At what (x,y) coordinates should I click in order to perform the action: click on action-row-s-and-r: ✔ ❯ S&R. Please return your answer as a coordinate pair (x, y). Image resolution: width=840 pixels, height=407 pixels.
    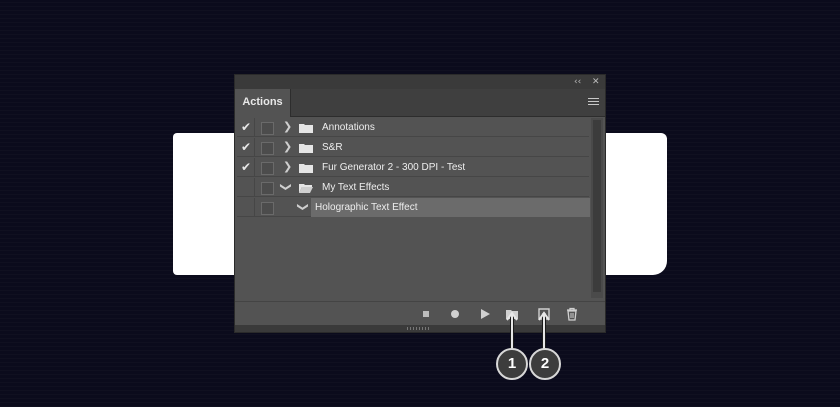
    Looking at the image, I should click on (413, 147).